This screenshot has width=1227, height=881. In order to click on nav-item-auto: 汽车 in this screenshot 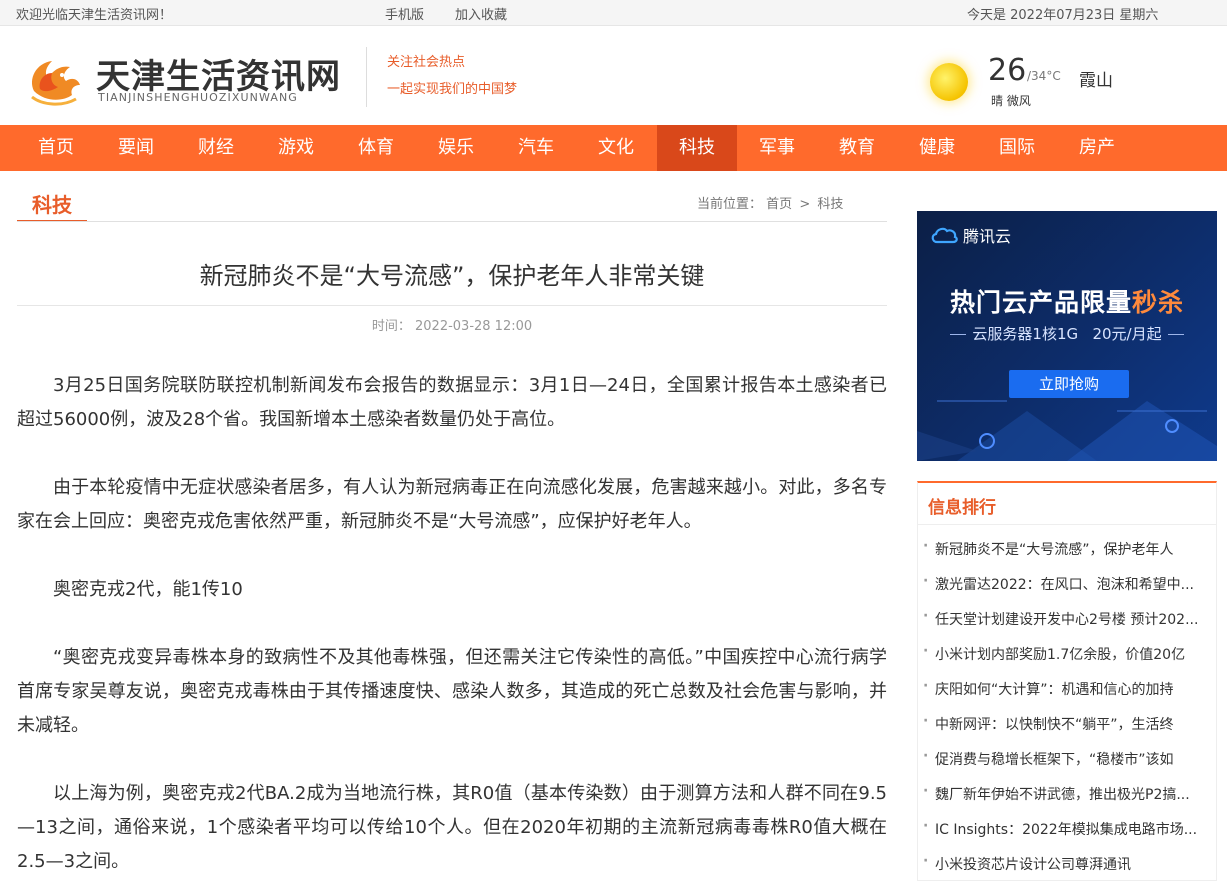, I will do `click(536, 148)`.